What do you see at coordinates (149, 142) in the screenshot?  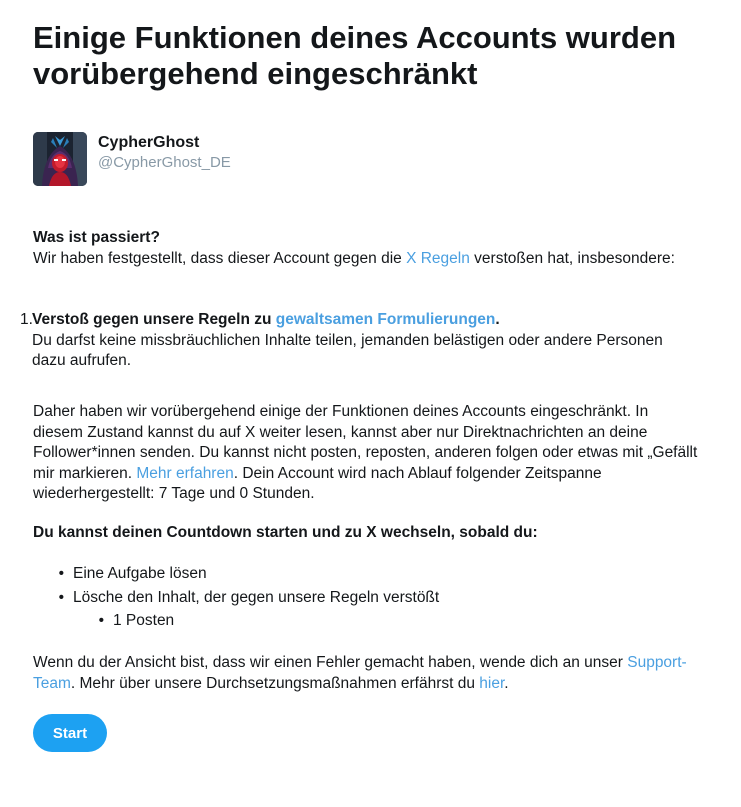 I see `account-display-name: CypherGhost` at bounding box center [149, 142].